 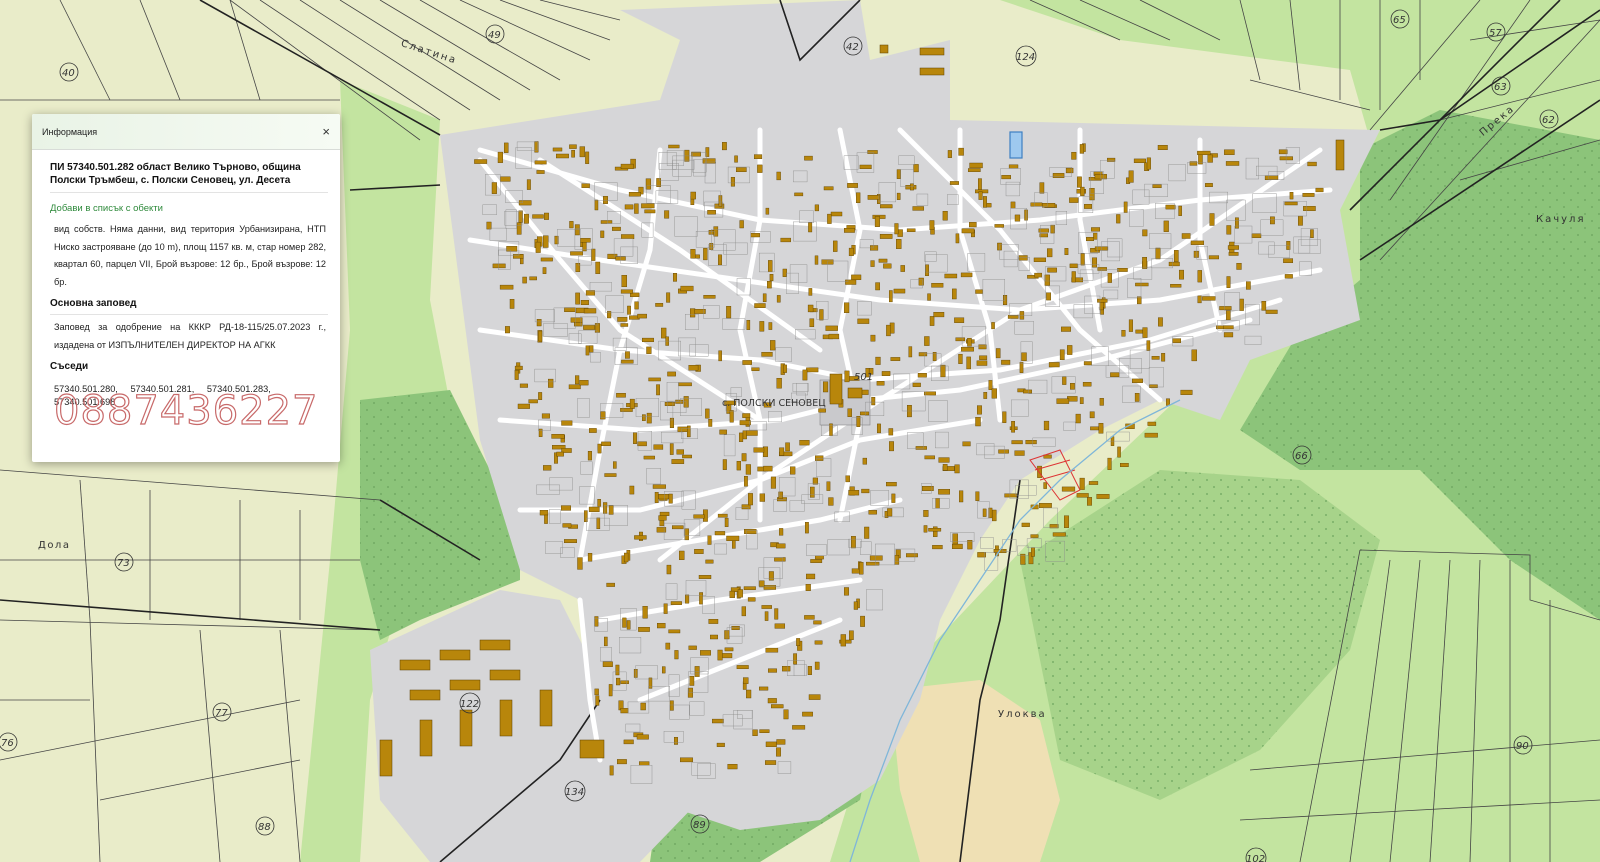 What do you see at coordinates (1500, 87) in the screenshot?
I see `parcel-number-63: 63` at bounding box center [1500, 87].